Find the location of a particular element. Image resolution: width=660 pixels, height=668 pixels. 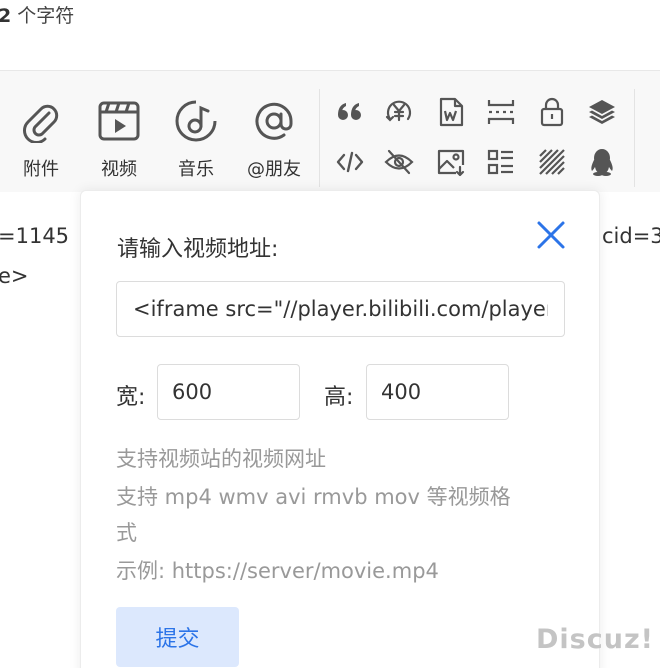

close-button is located at coordinates (551, 235).